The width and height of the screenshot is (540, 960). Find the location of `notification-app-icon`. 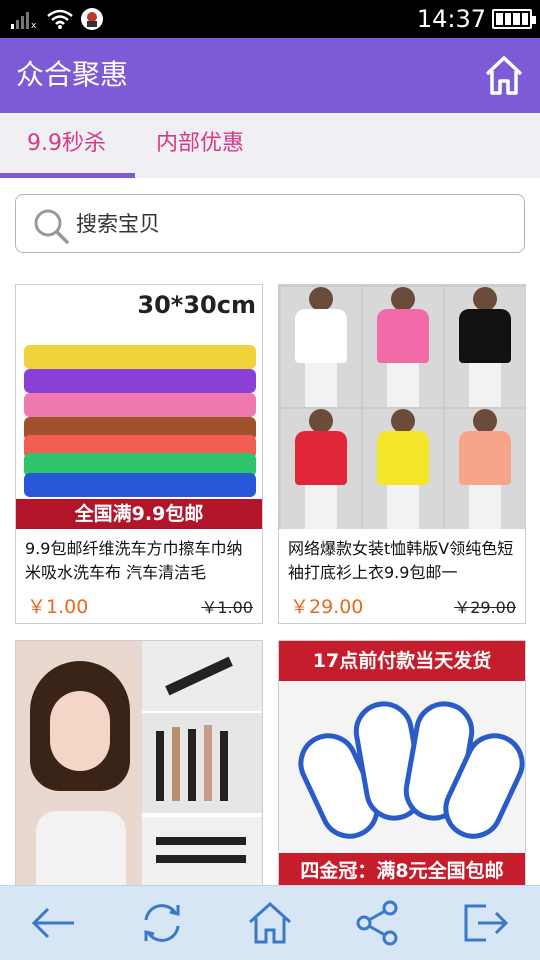

notification-app-icon is located at coordinates (92, 19).